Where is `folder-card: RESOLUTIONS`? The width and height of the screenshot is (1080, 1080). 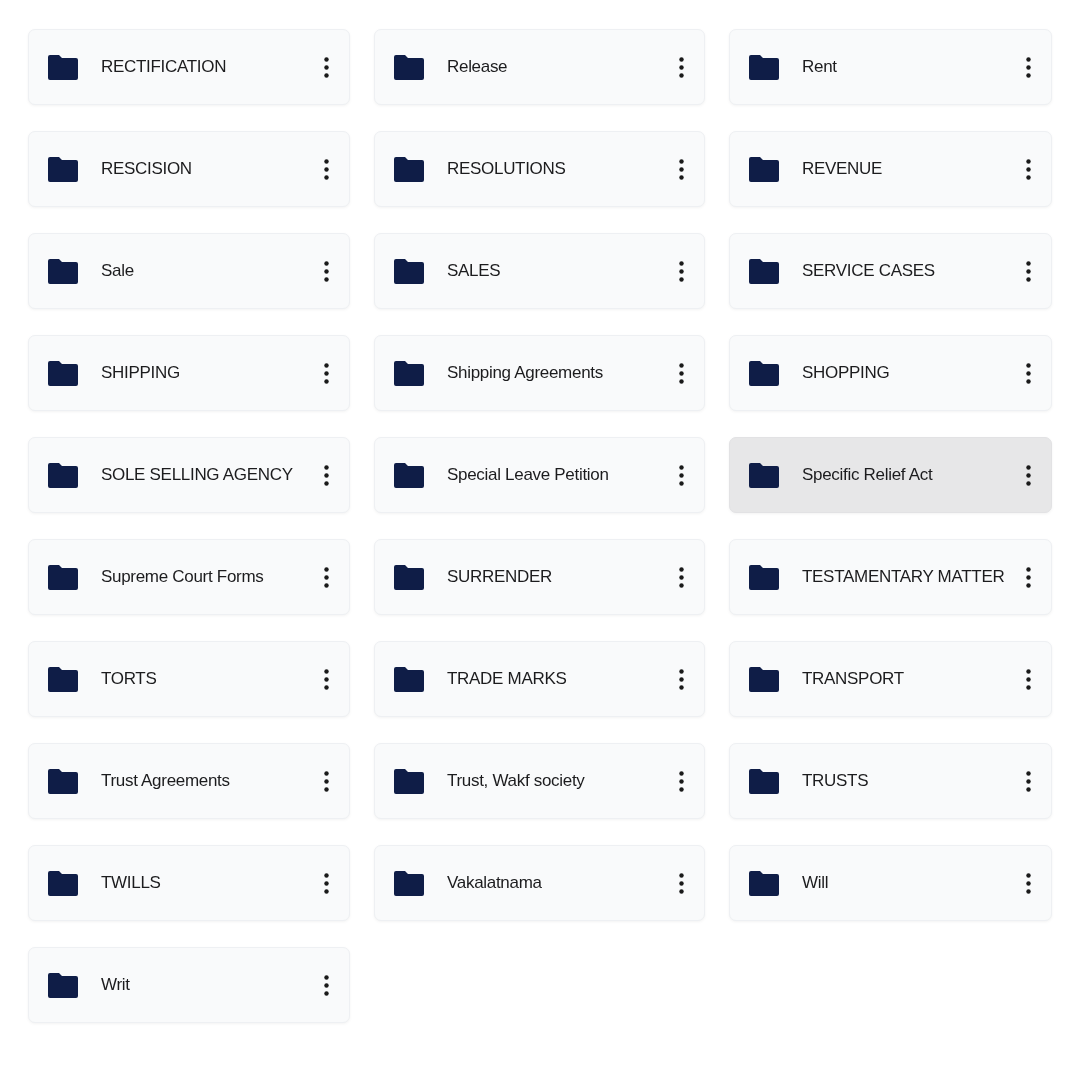 folder-card: RESOLUTIONS is located at coordinates (539, 169).